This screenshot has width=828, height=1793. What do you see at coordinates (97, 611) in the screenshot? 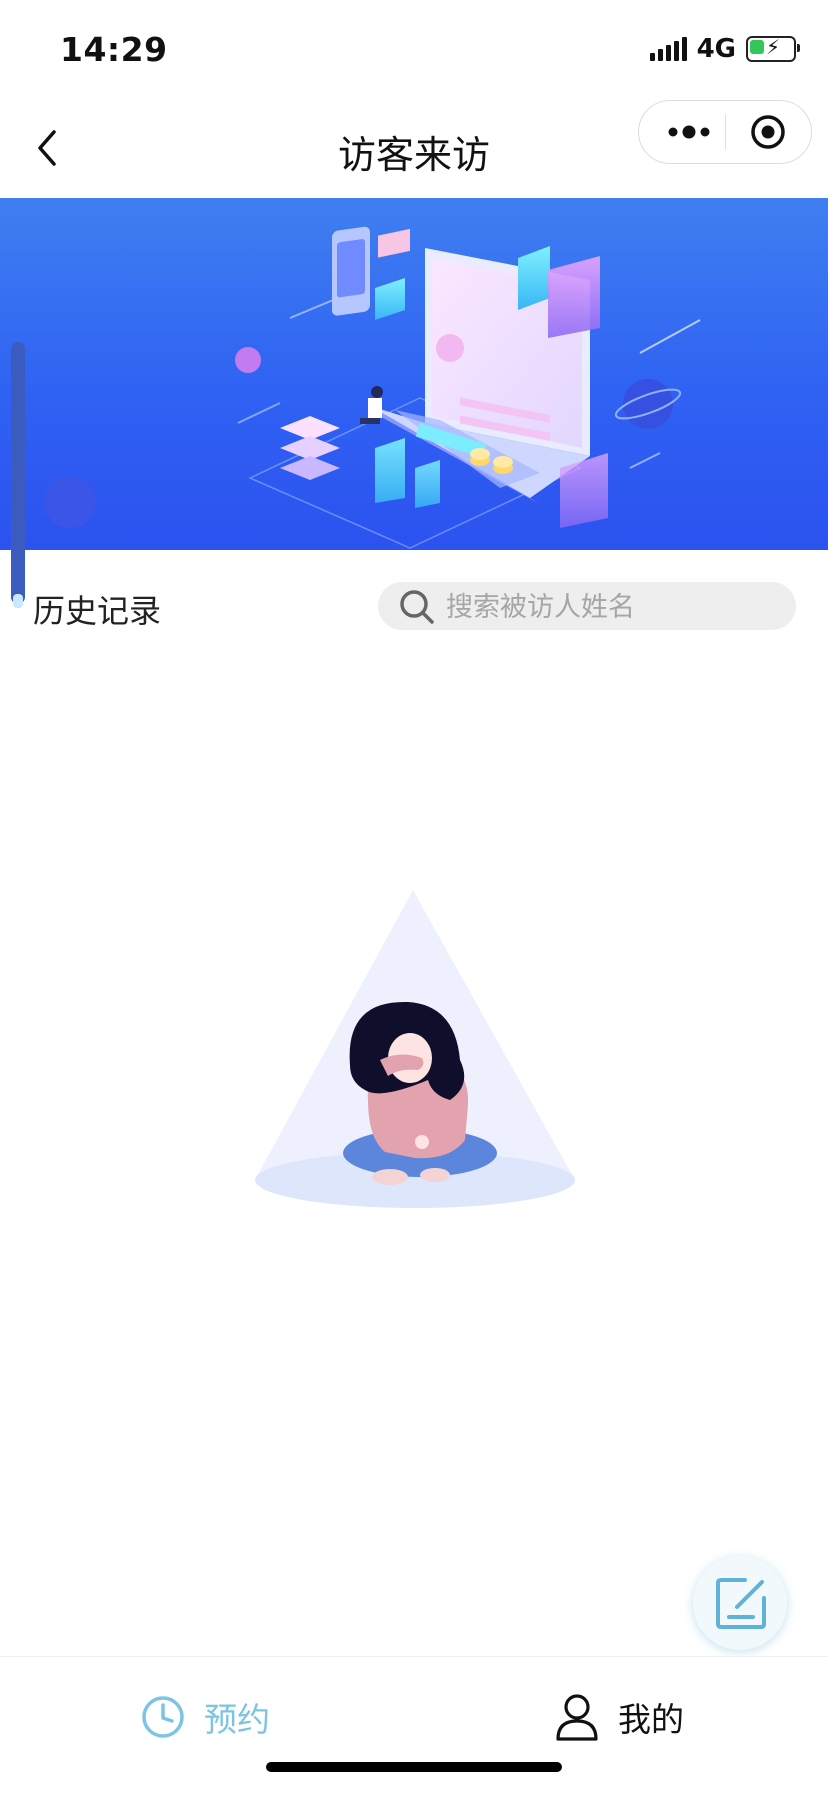
I see `history-label: 历史记录` at bounding box center [97, 611].